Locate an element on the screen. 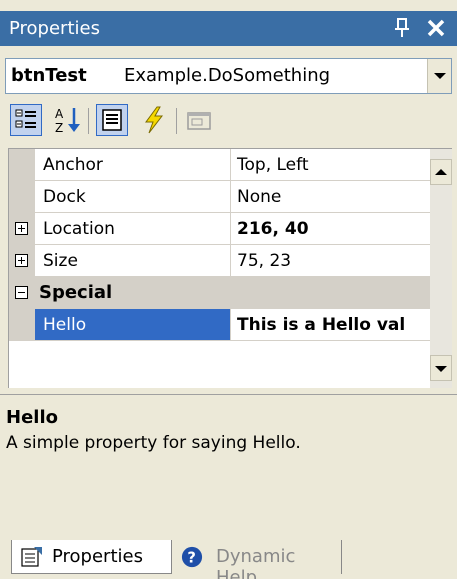  alphabetical-button: A Z is located at coordinates (68, 120).